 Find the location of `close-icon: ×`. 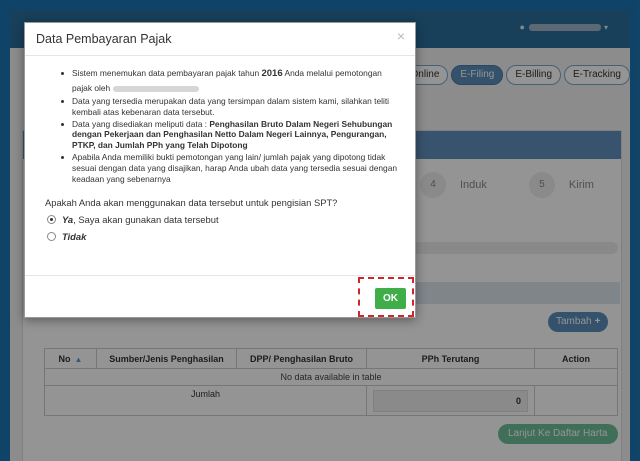

close-icon: × is located at coordinates (401, 36).